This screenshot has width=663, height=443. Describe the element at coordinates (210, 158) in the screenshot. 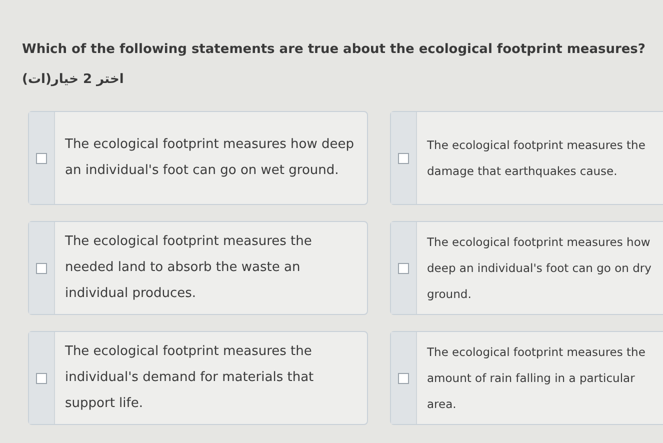

I see `option-text: The ecological footprint measures how deep an individual's foot can go on wet ground.` at that location.